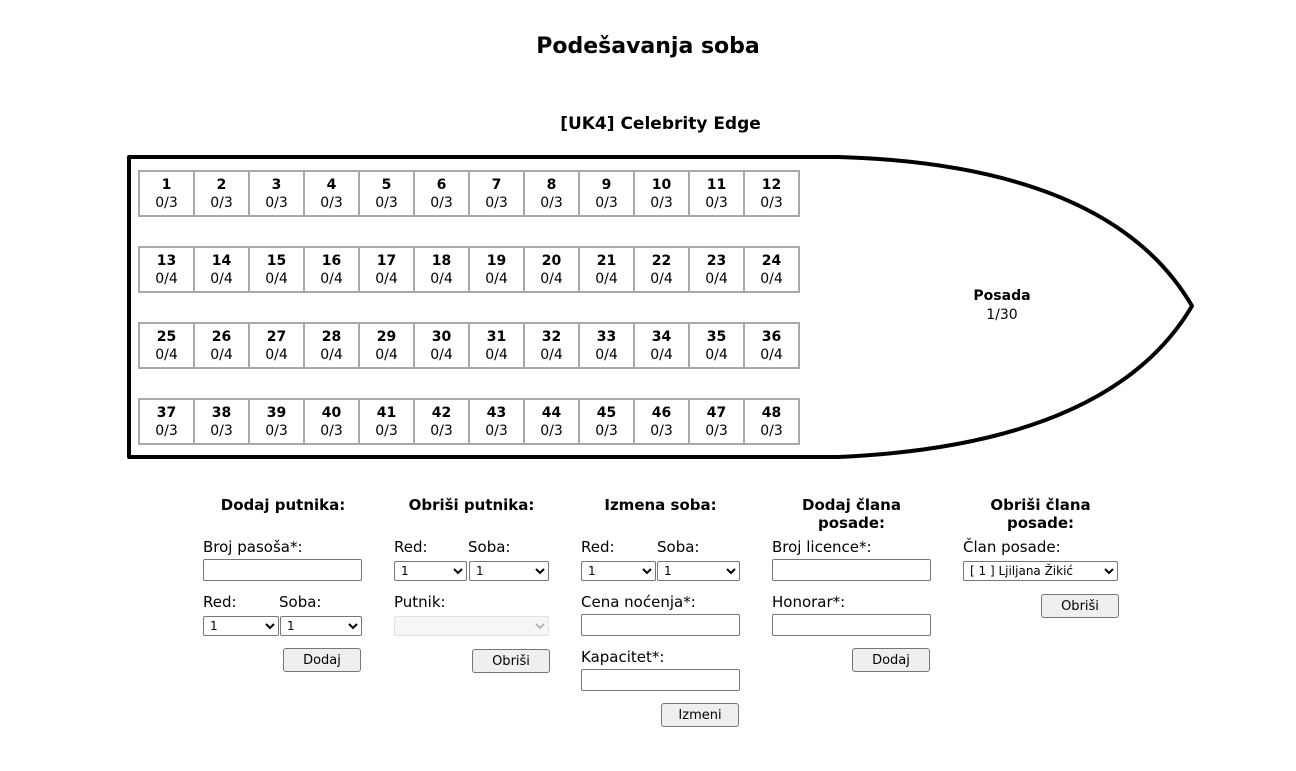 The image size is (1296, 771). Describe the element at coordinates (1080, 606) in the screenshot. I see `delete-crew-button: Obriši` at that location.